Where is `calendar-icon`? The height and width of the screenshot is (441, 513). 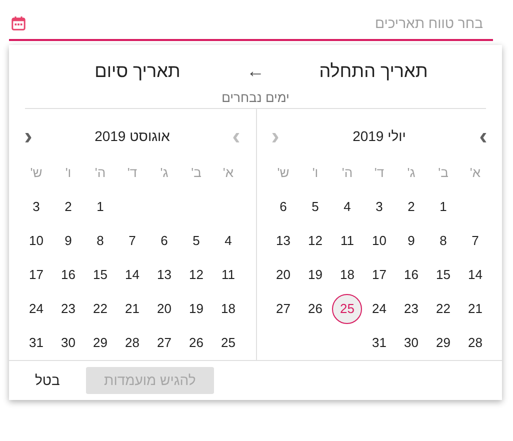
calendar-icon is located at coordinates (18, 23).